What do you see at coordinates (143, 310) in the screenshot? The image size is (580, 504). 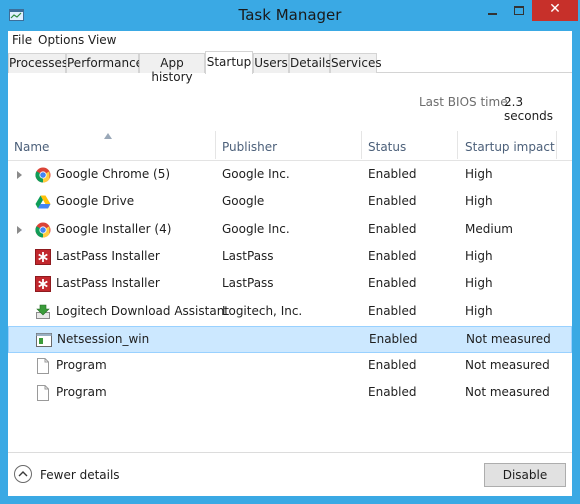 I see `row-name: Logitech Download Assistant` at bounding box center [143, 310].